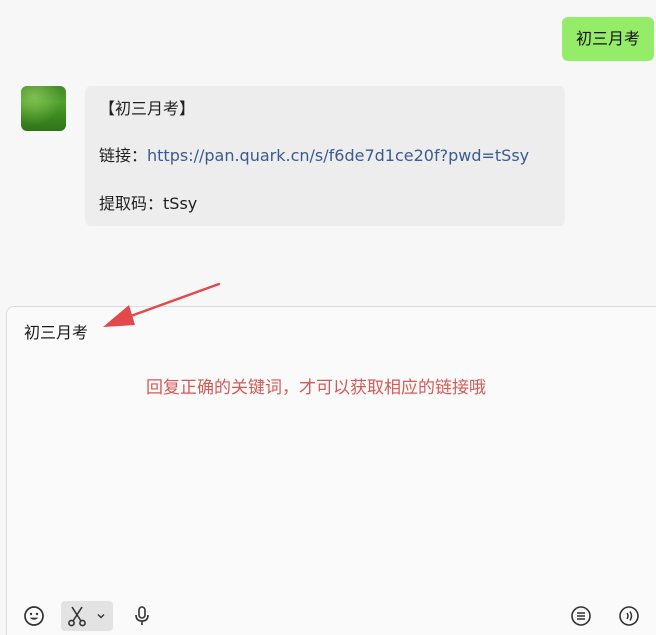  Describe the element at coordinates (101, 616) in the screenshot. I see `chevron-down-icon` at that location.